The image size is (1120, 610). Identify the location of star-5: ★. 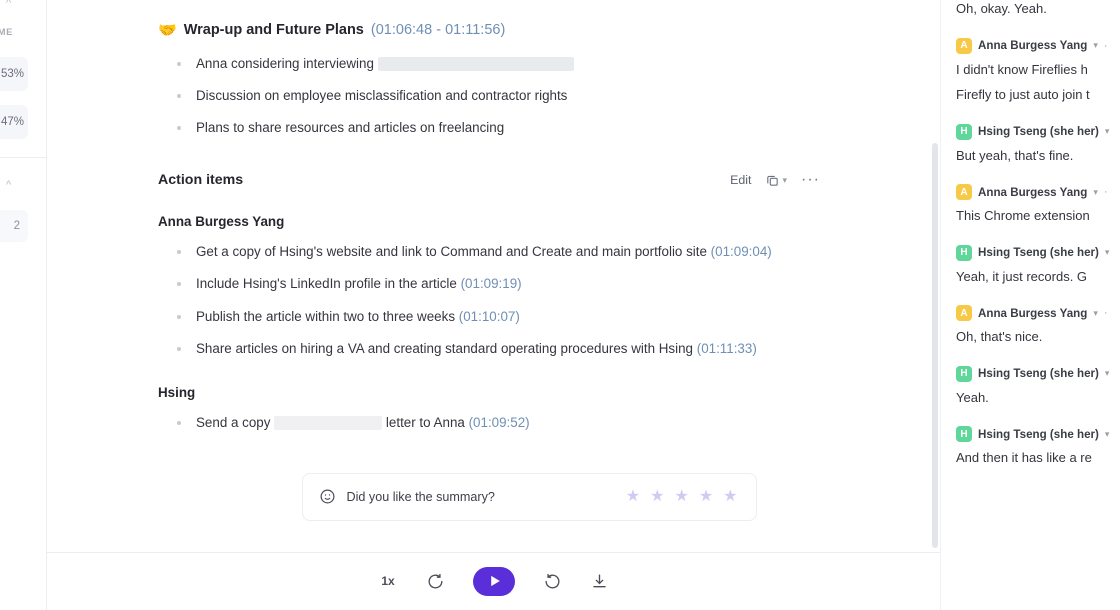
(730, 496).